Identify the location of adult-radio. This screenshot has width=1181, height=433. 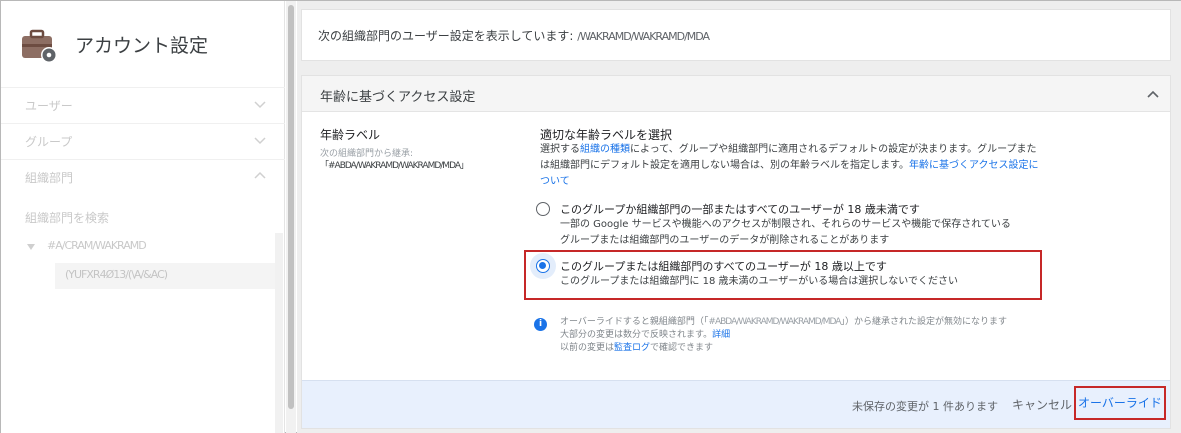
(543, 266).